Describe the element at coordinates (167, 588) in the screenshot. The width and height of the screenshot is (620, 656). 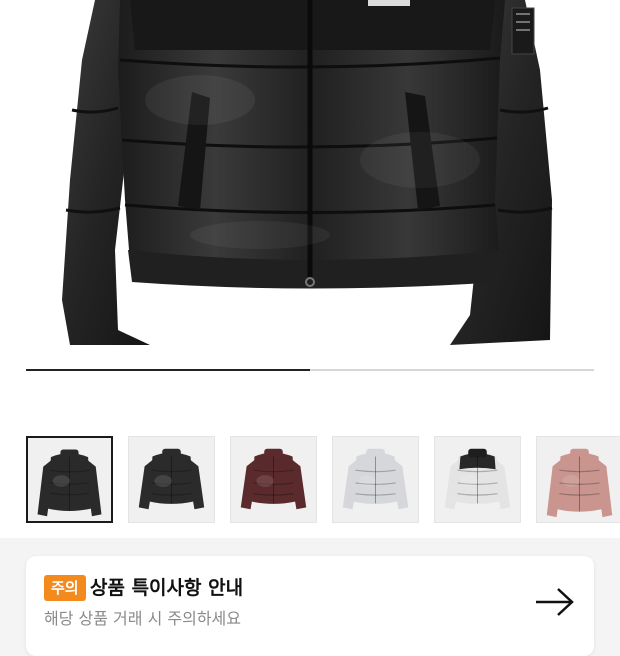
I see `notice-title: 상품 특이사항 안내` at that location.